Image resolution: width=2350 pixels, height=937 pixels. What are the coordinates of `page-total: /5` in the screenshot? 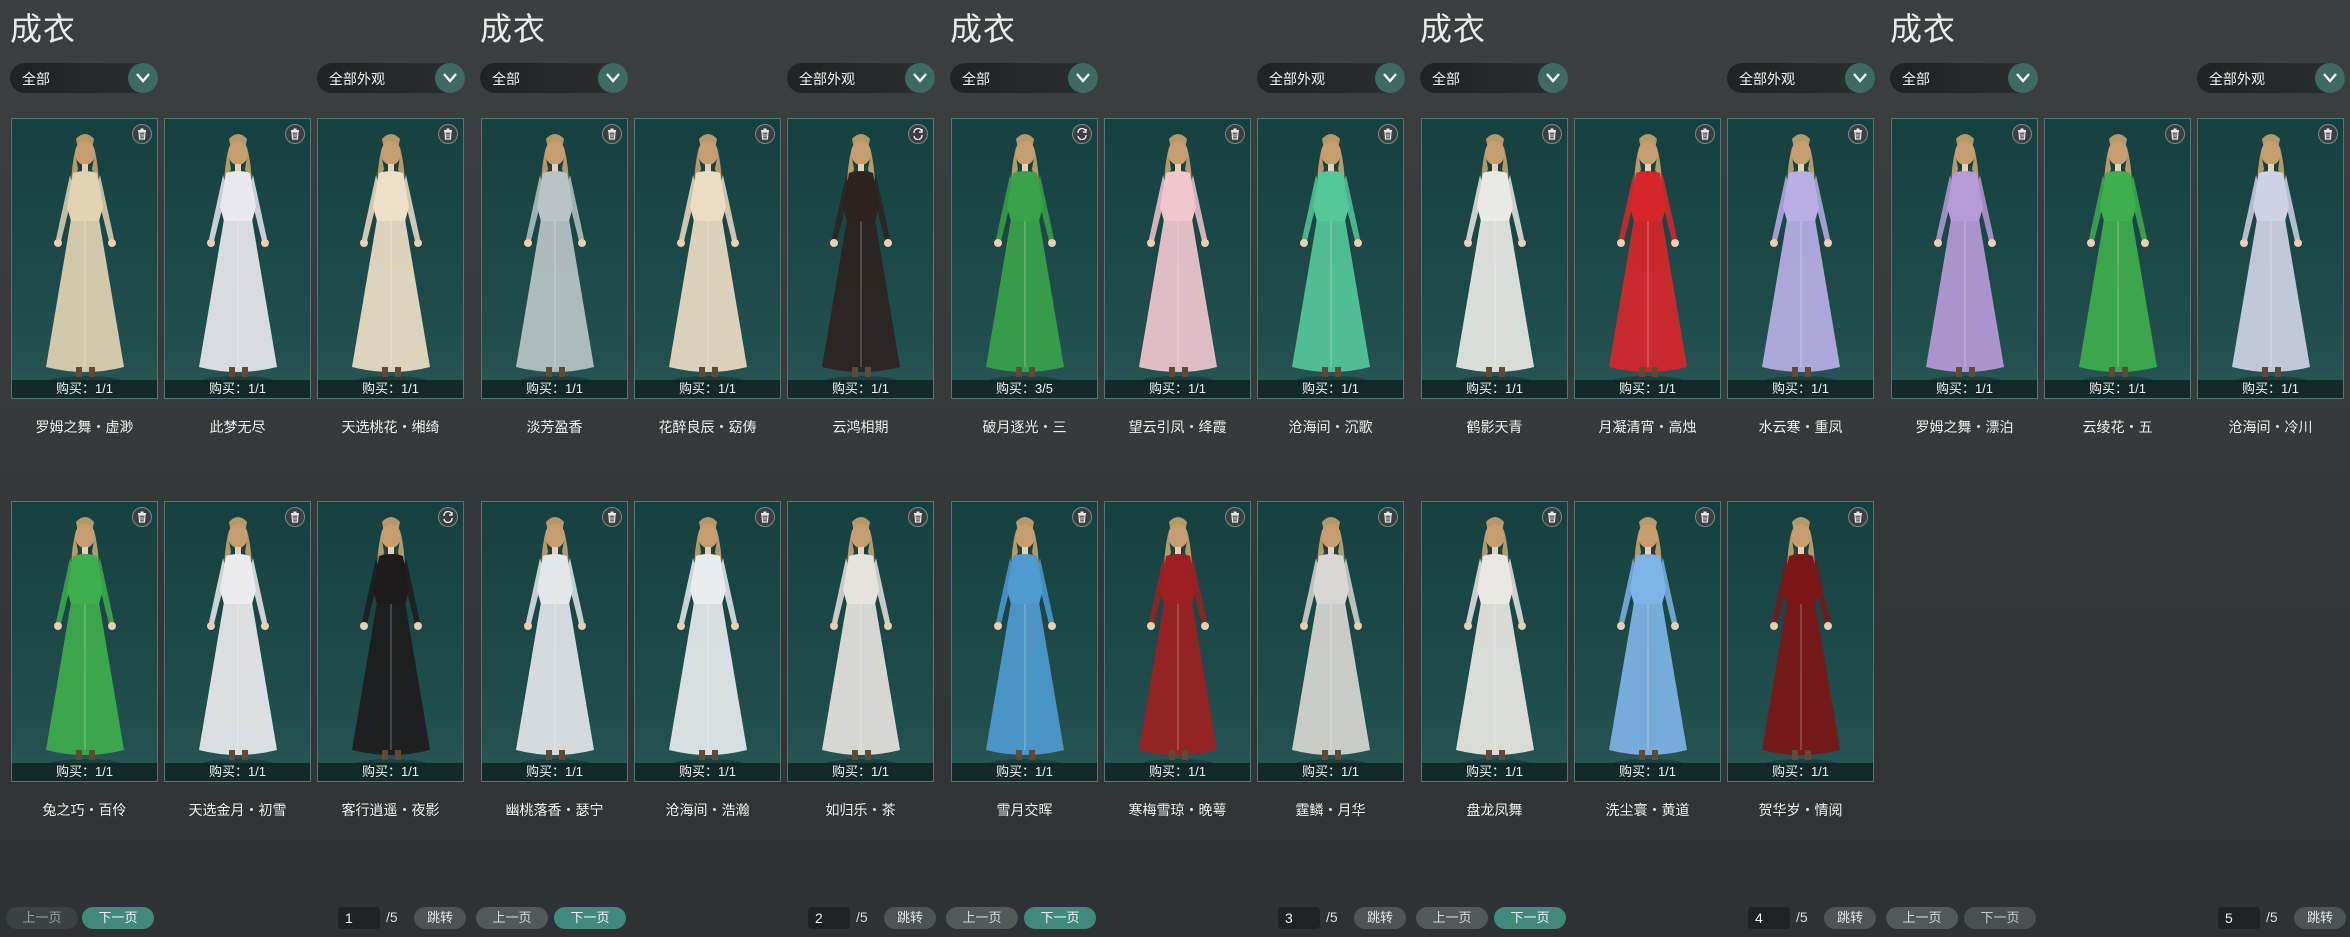 It's located at (392, 917).